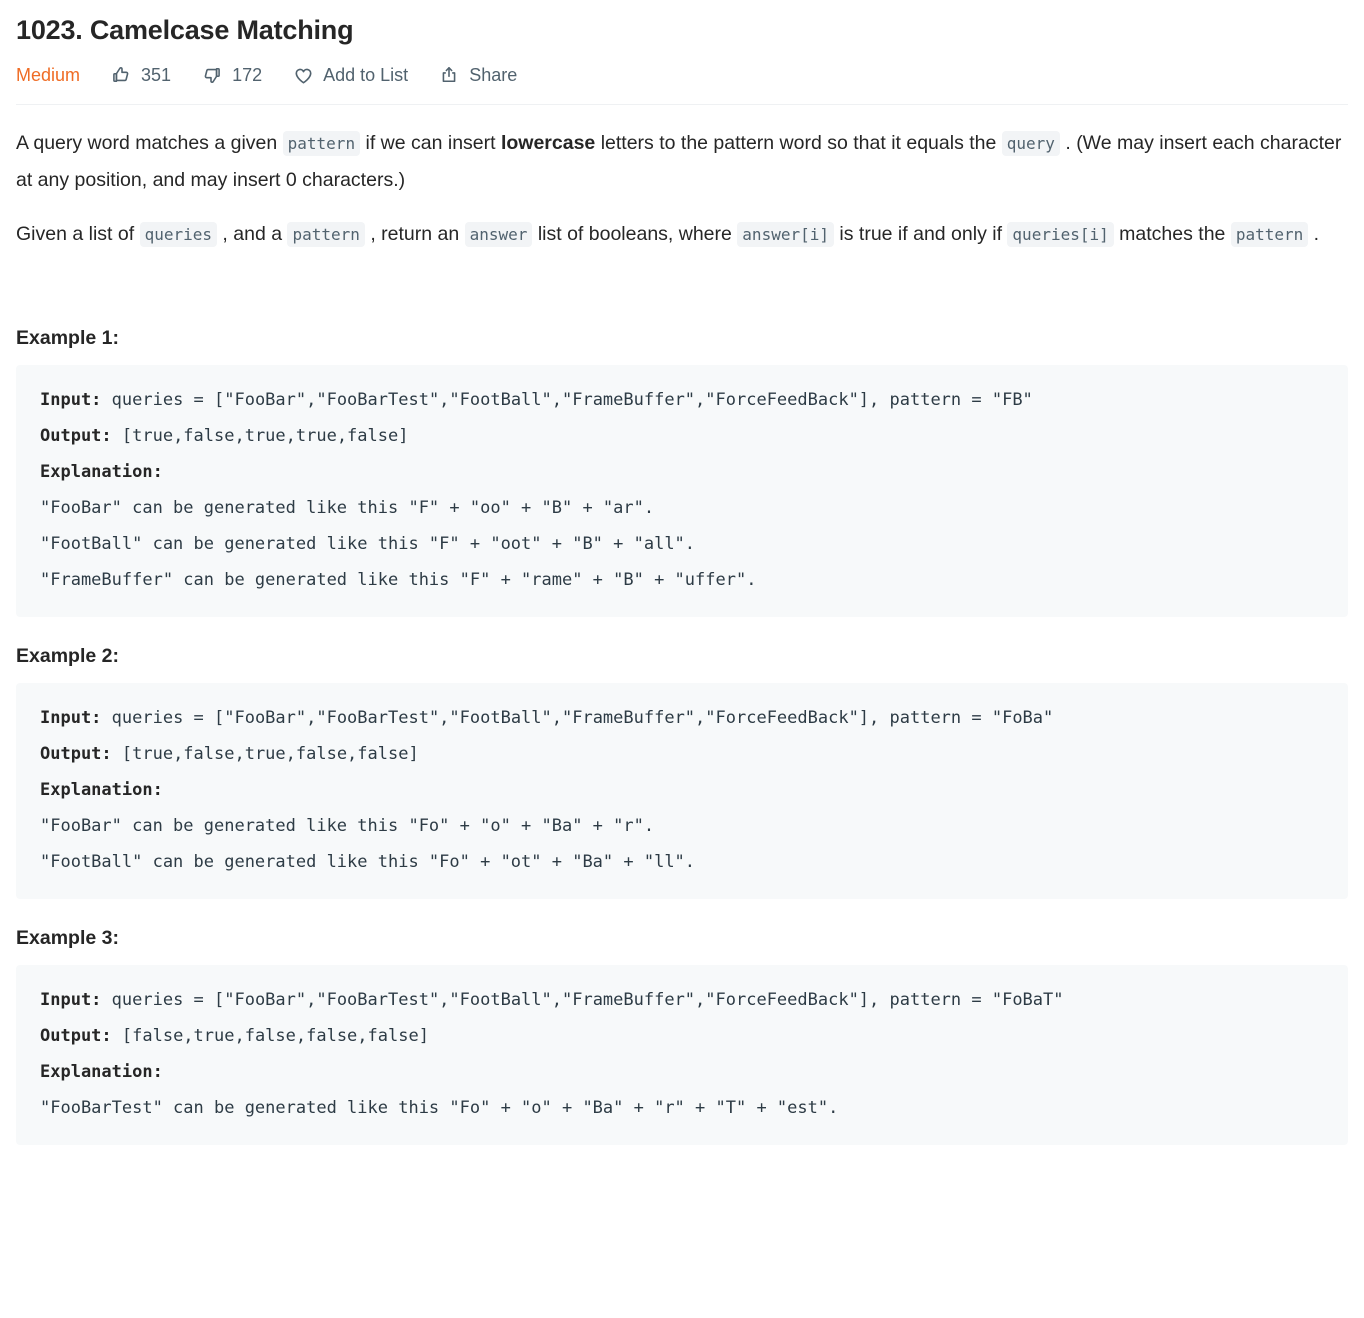 The image size is (1364, 1318). What do you see at coordinates (1269, 234) in the screenshot?
I see `inline-code-pattern-3: pattern` at bounding box center [1269, 234].